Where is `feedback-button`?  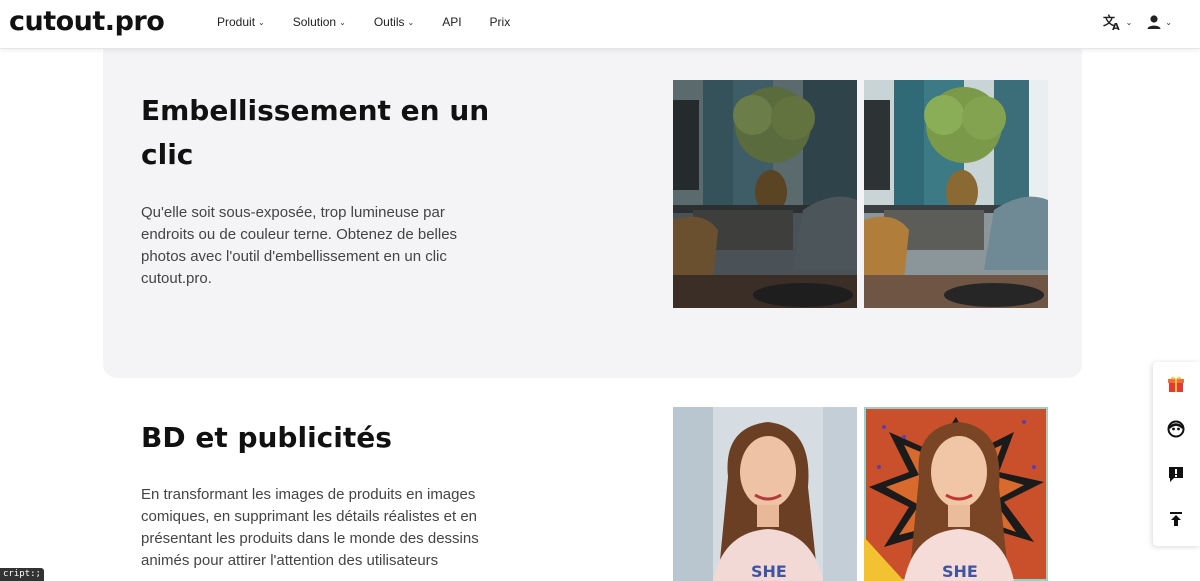
feedback-button is located at coordinates (1176, 476).